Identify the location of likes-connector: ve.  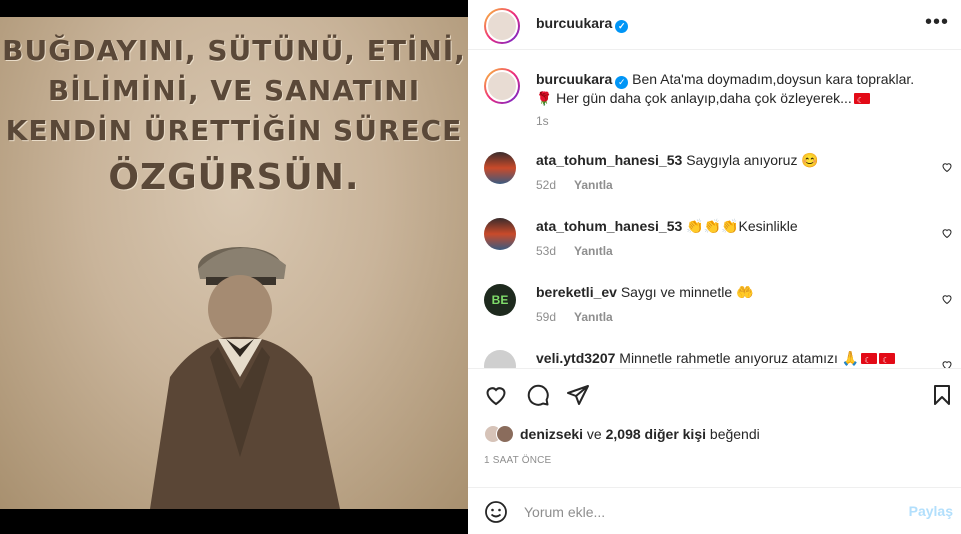
(594, 434).